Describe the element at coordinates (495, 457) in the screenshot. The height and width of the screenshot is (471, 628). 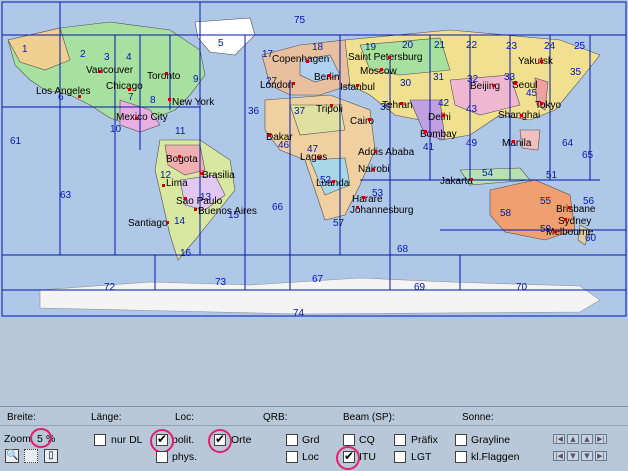
I see `kl-flaggen-label: kl.Flaggen` at that location.